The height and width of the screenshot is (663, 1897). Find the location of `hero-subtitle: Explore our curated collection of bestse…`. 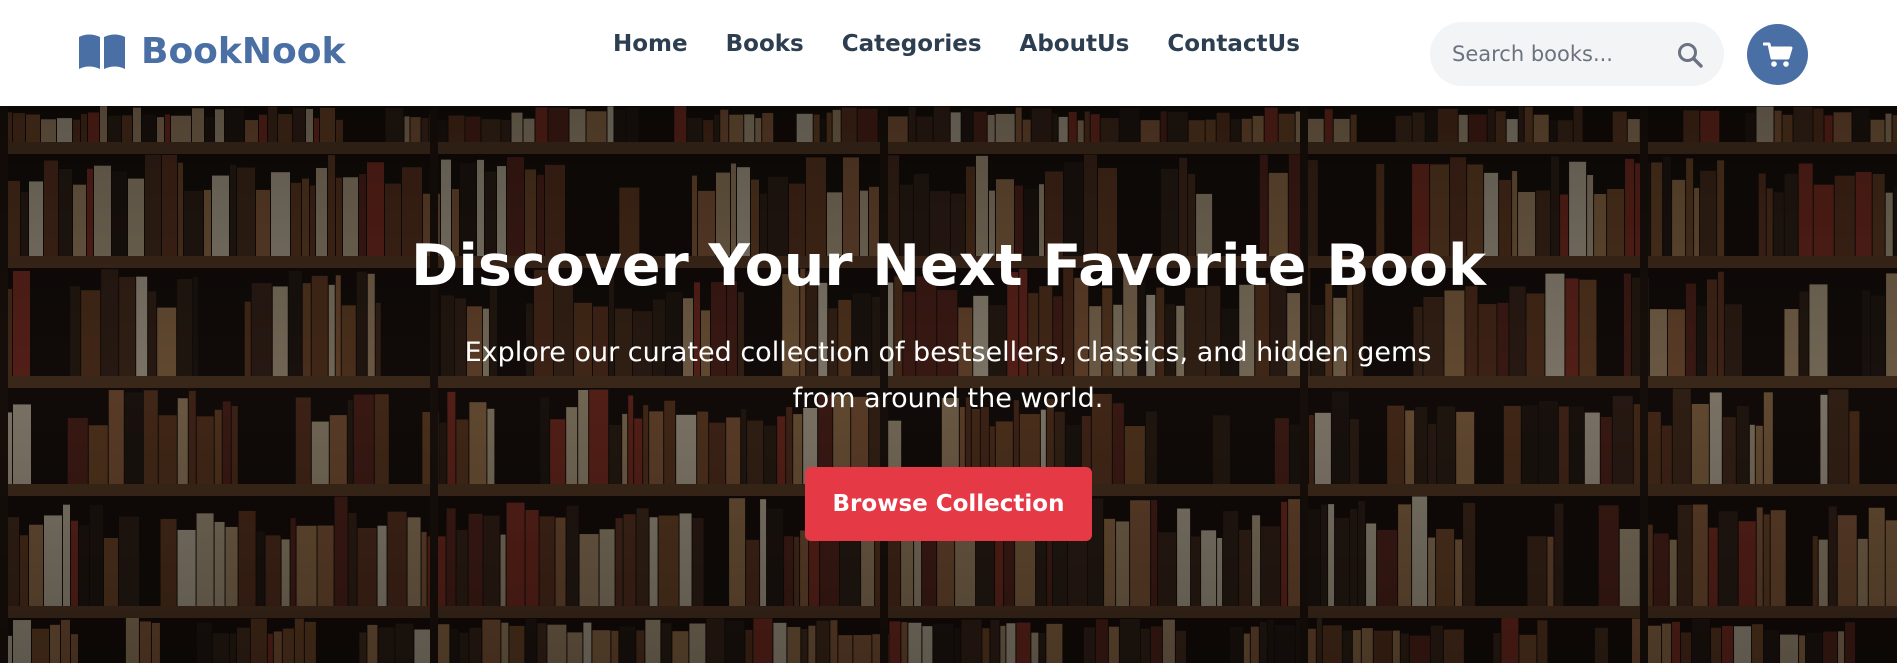

hero-subtitle: Explore our curated collection of bestse… is located at coordinates (948, 375).